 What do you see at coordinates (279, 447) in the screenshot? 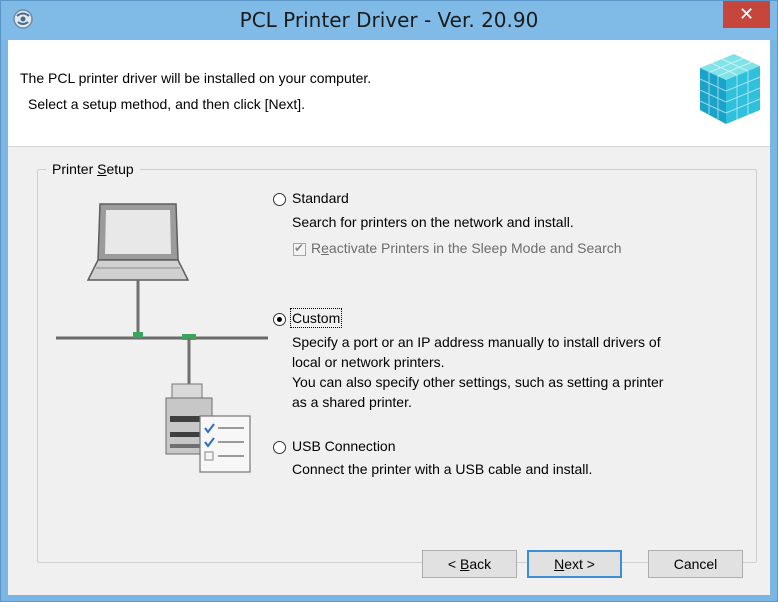
I see `usb-connection-radio` at bounding box center [279, 447].